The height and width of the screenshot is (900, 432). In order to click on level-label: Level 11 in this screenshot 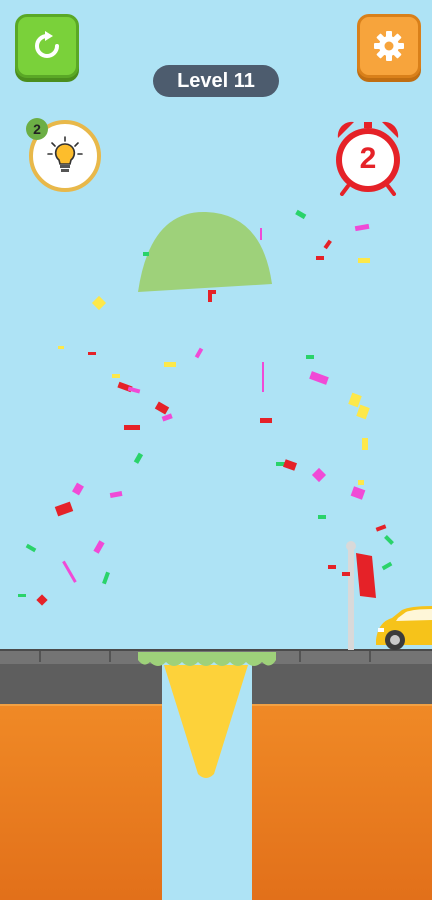, I will do `click(216, 80)`.